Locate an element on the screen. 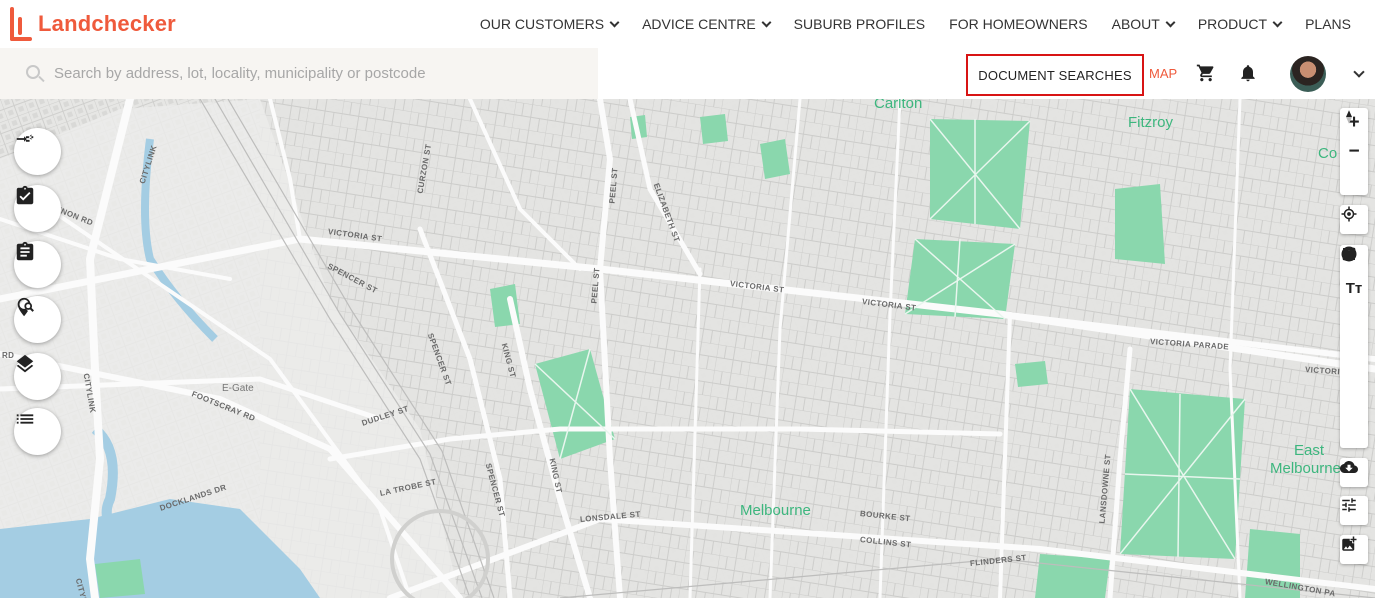  layers-icon is located at coordinates (25, 363).